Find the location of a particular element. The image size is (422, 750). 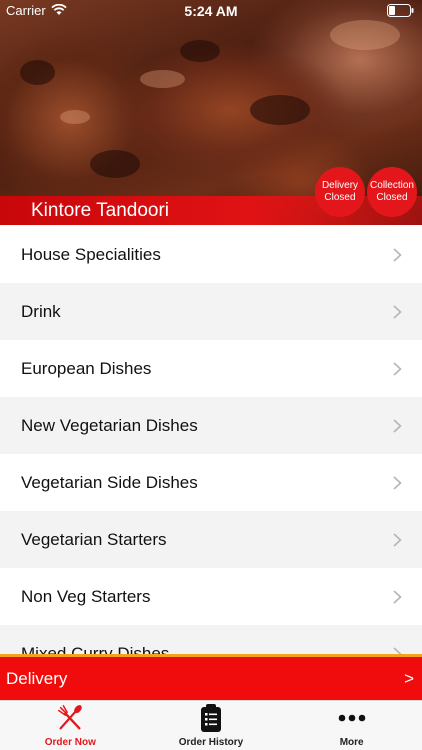

clipboard-list-icon is located at coordinates (211, 718).